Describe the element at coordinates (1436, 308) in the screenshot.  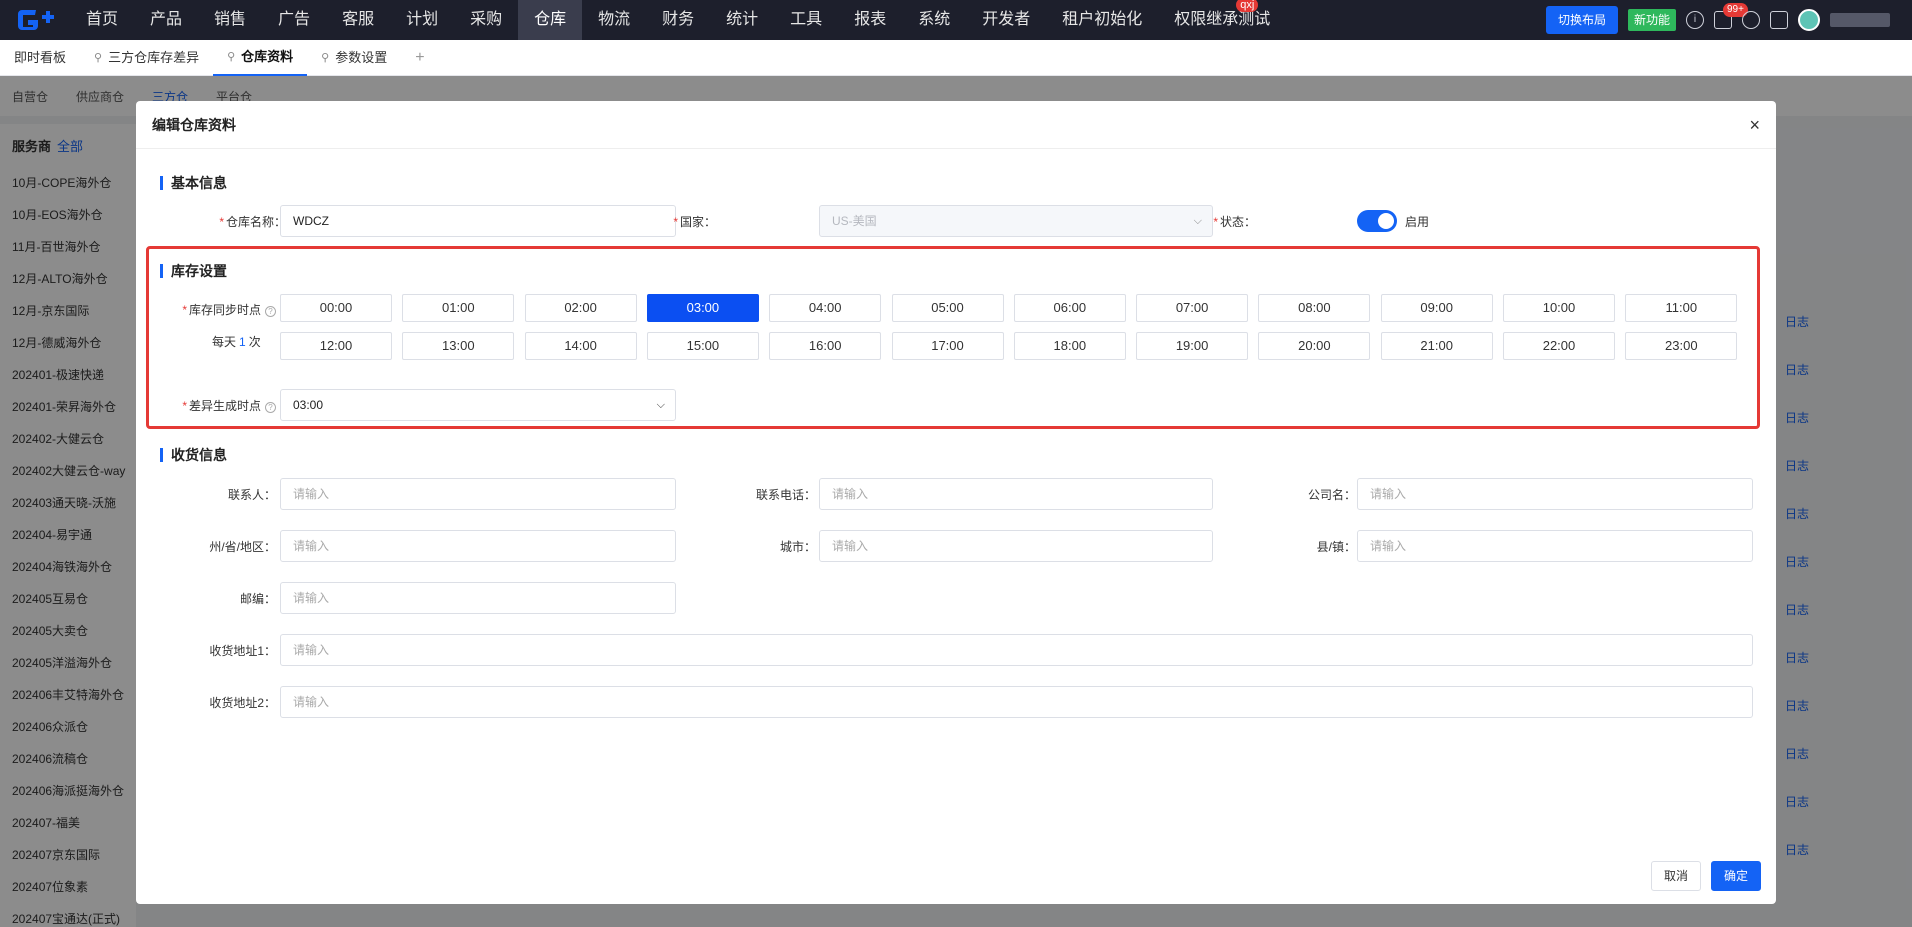
I see `time-option: 09:00` at that location.